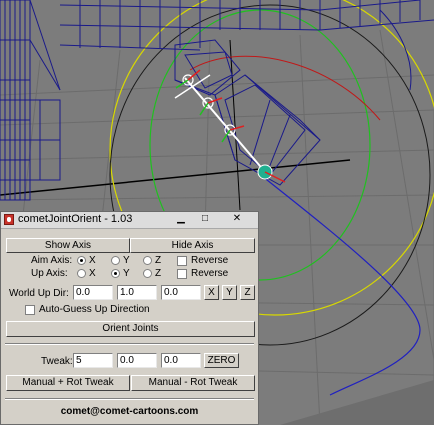 The image size is (434, 425). I want to click on title-bar: cometJointOrient - 1.03 ▁ □ ✕, so click(129, 220).